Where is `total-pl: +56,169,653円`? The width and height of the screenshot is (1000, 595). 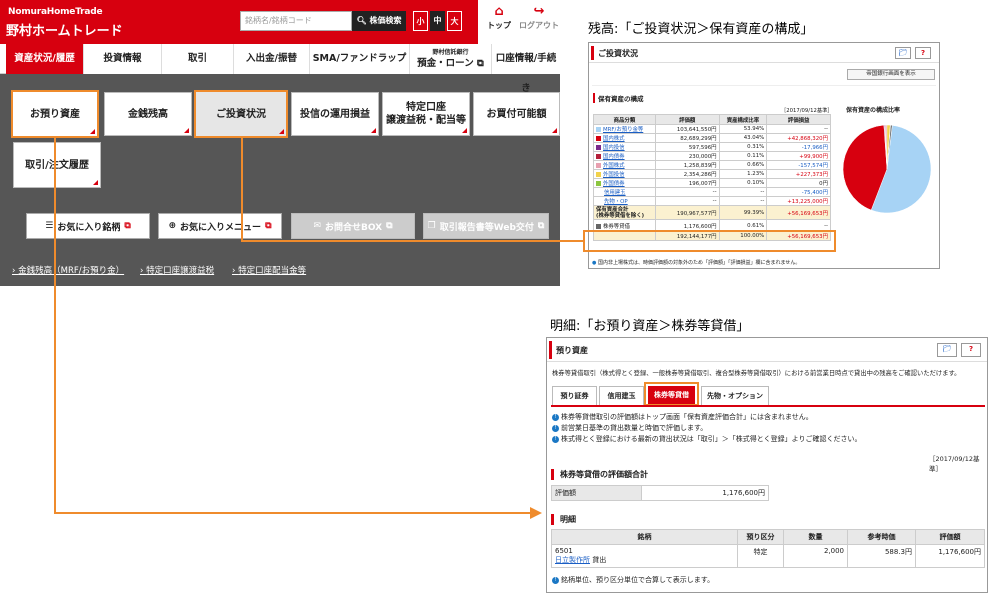
total-pl: +56,169,653円 is located at coordinates (798, 212).